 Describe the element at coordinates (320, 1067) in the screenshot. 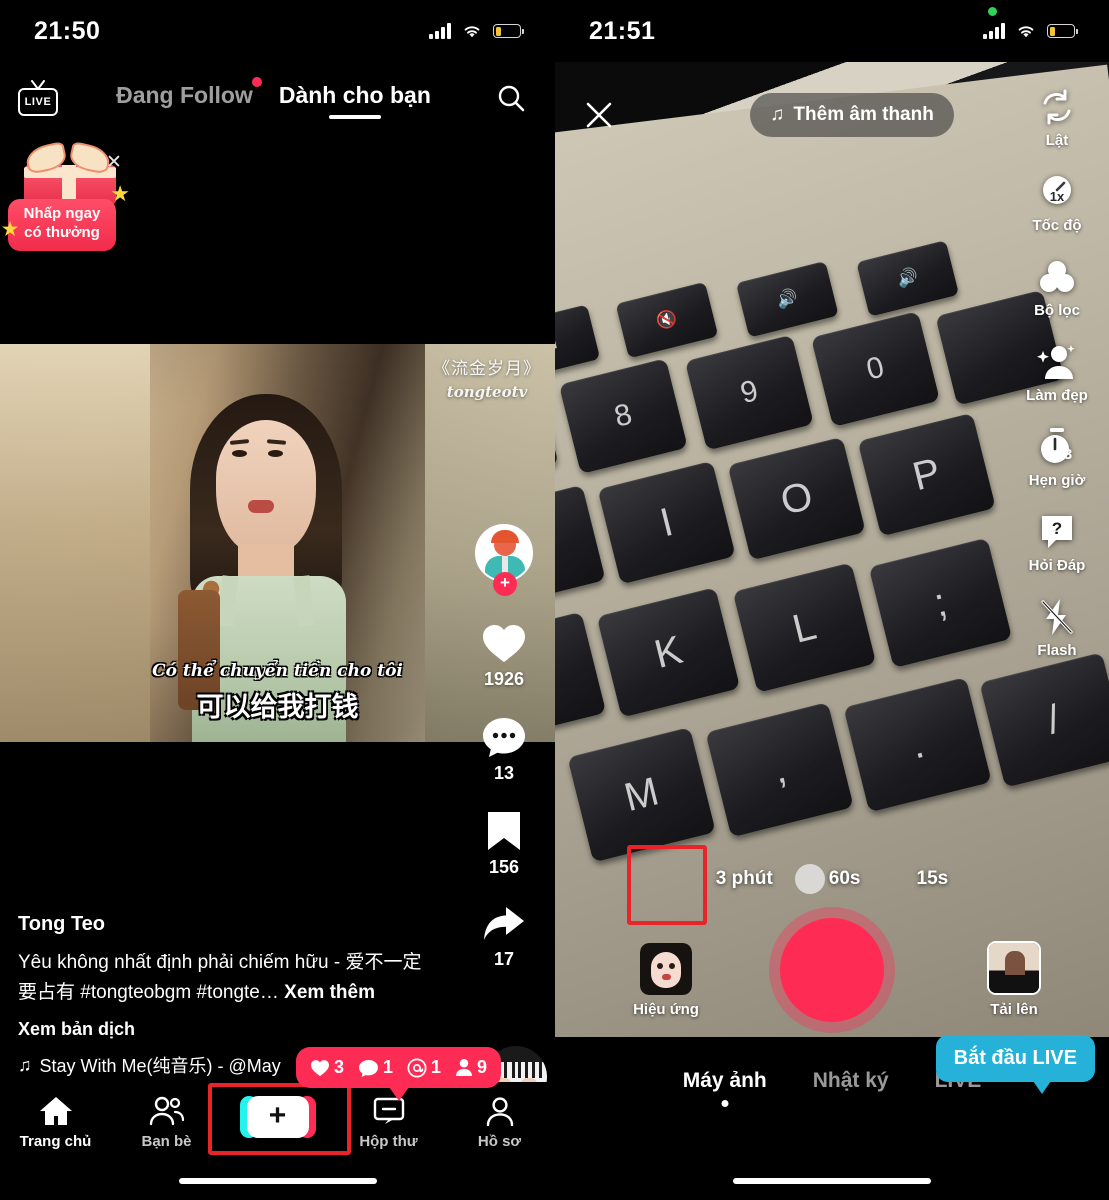

I see `heart-icon` at that location.